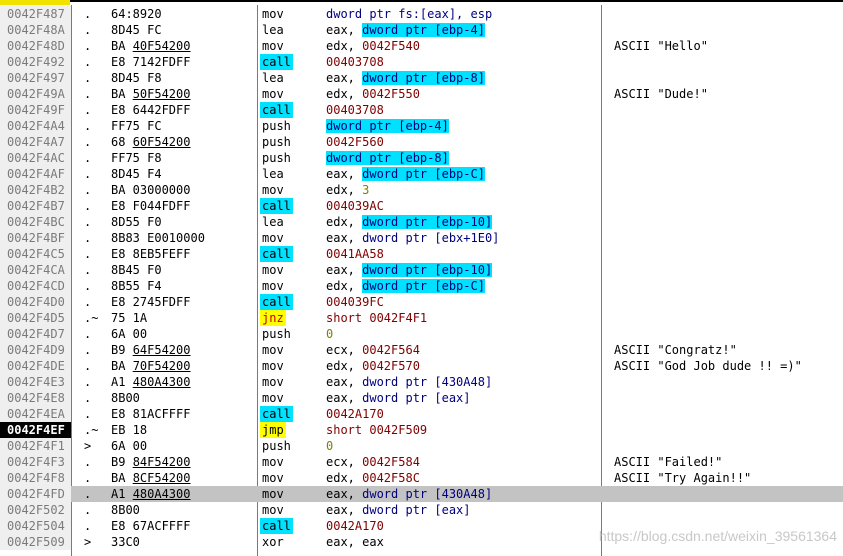 The width and height of the screenshot is (843, 556). What do you see at coordinates (125, 542) in the screenshot?
I see `hex-bytes-cell: 33C0` at bounding box center [125, 542].